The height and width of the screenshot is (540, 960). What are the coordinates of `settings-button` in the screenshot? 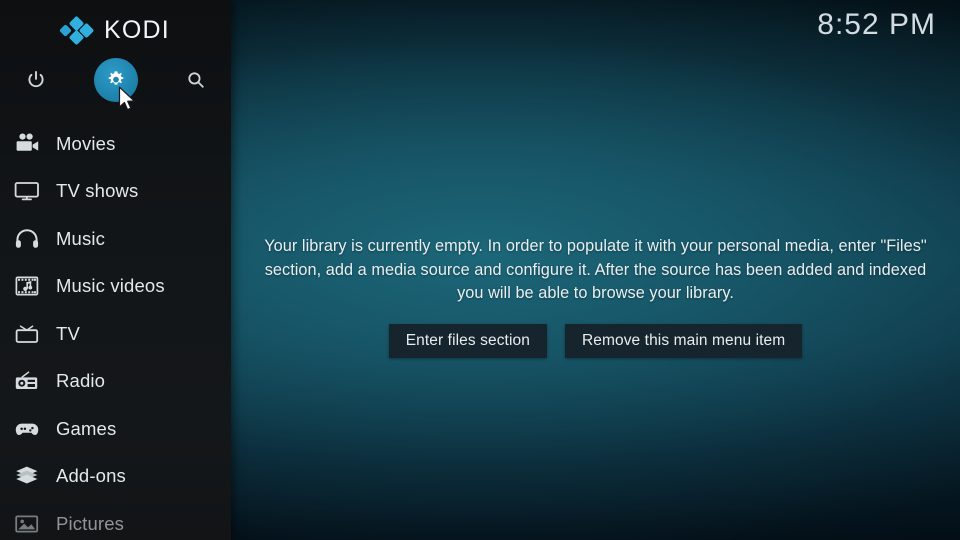 It's located at (116, 80).